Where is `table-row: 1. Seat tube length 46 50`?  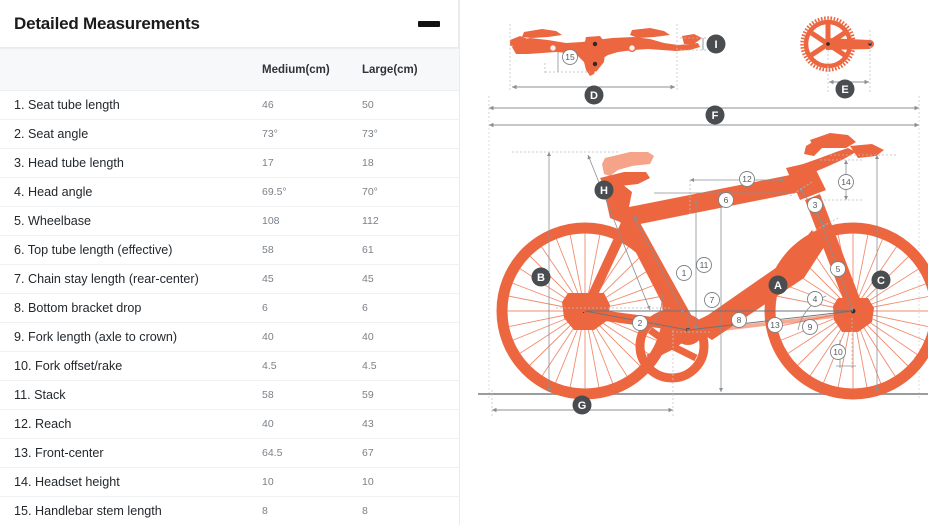 table-row: 1. Seat tube length 46 50 is located at coordinates (229, 105).